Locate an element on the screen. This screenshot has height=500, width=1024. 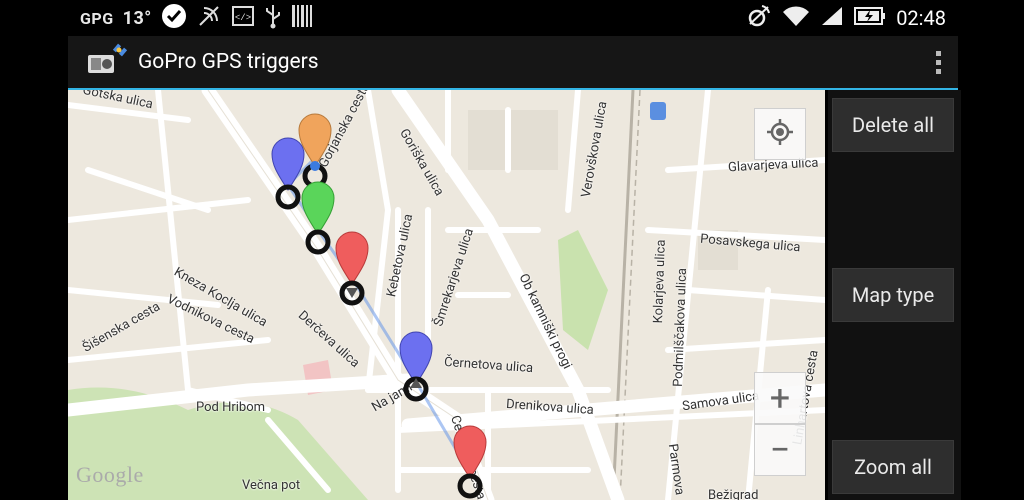
map-type-button: Map type is located at coordinates (893, 295).